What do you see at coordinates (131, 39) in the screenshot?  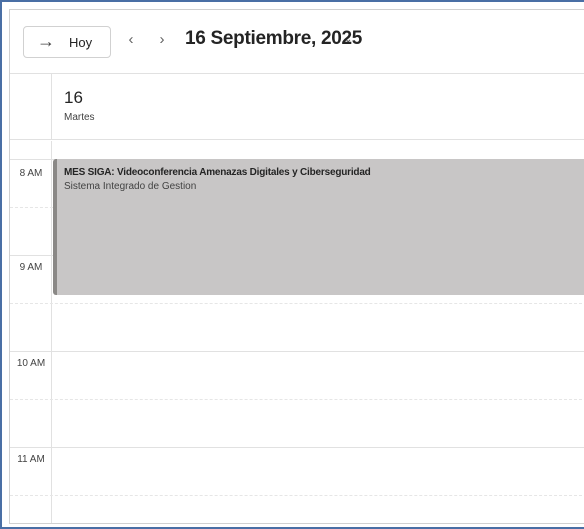 I see `chevron-left-icon: ‹` at bounding box center [131, 39].